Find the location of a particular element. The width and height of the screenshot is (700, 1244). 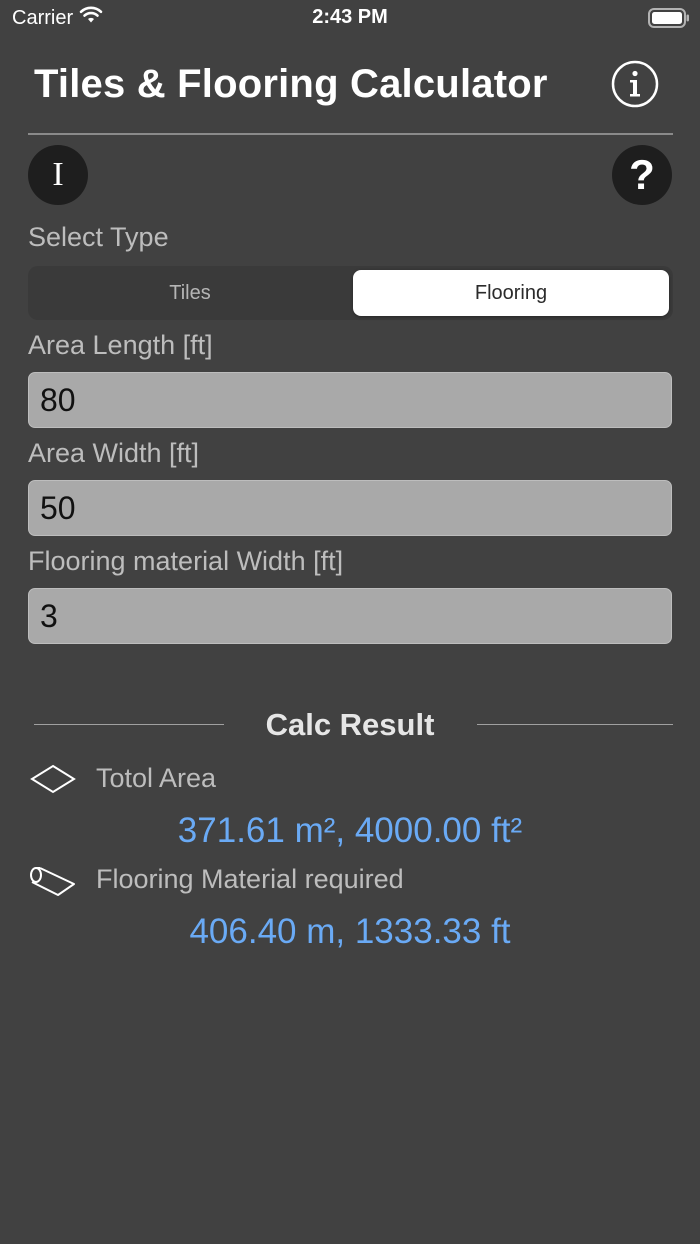

status-bar: Carrier 2:43 PM is located at coordinates (350, 18).